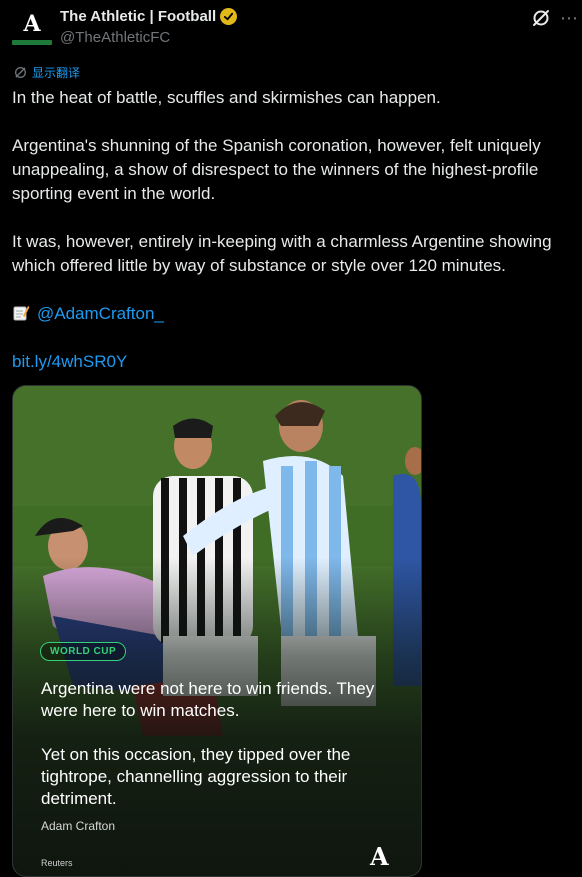 The height and width of the screenshot is (877, 582). What do you see at coordinates (379, 856) in the screenshot?
I see `athletic-wordmark-icon: A` at bounding box center [379, 856].